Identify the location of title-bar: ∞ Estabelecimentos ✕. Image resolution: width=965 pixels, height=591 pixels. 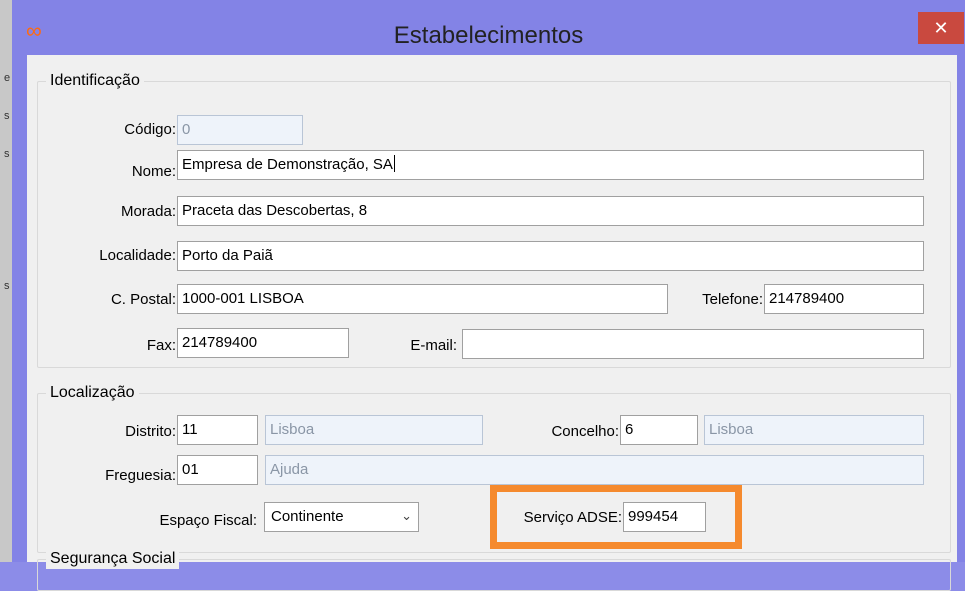
(488, 26).